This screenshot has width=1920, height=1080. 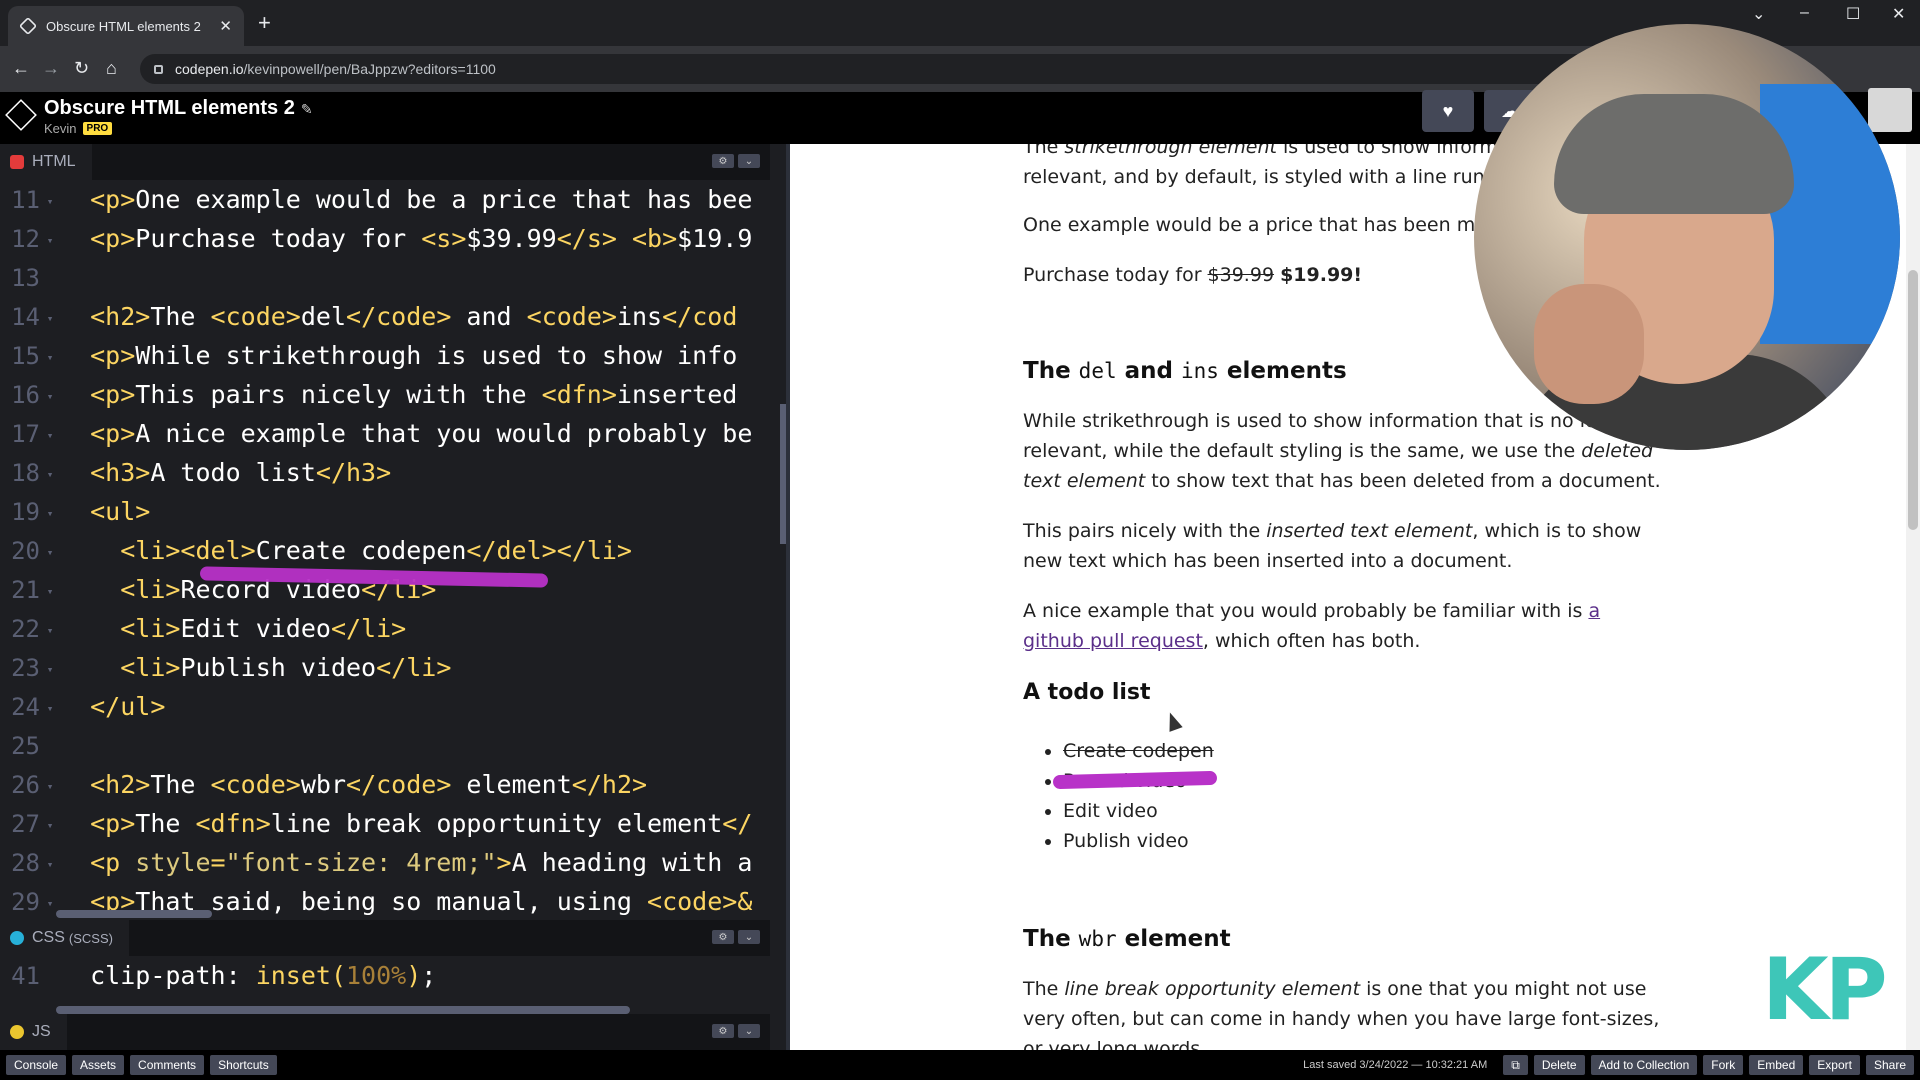 What do you see at coordinates (25, 976) in the screenshot?
I see `line-number: 41` at bounding box center [25, 976].